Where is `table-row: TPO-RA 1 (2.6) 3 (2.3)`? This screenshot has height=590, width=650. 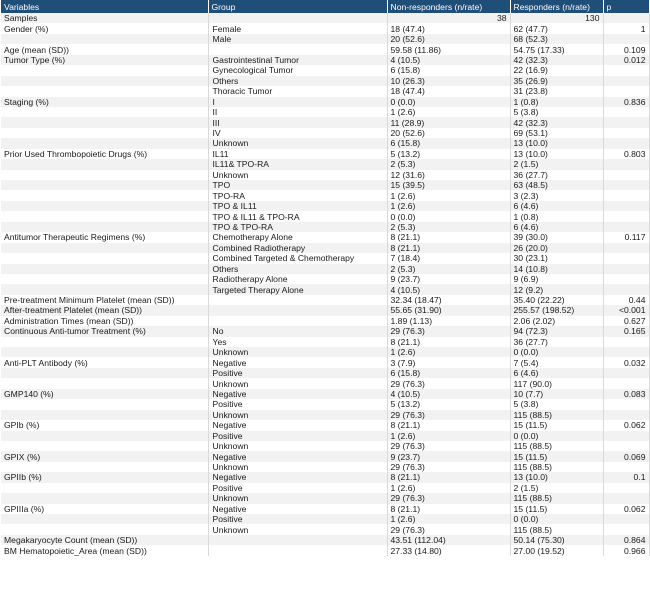 table-row: TPO-RA 1 (2.6) 3 (2.3) is located at coordinates (325, 195).